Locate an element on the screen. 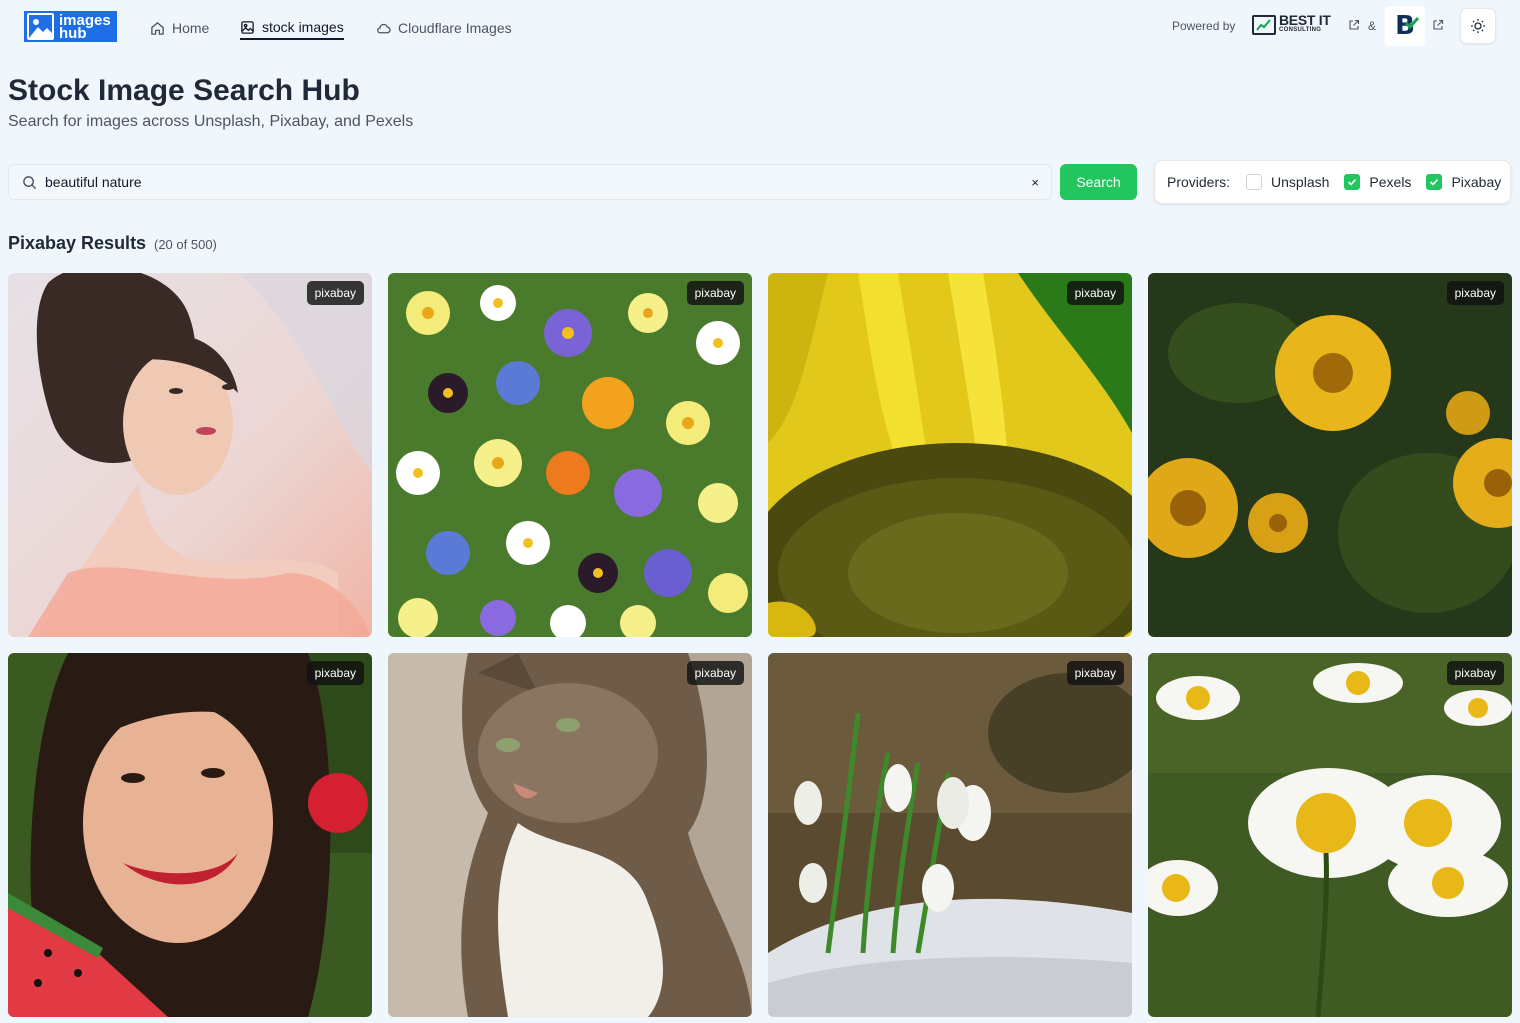 The image size is (1520, 1023). search-button: Search is located at coordinates (1098, 182).